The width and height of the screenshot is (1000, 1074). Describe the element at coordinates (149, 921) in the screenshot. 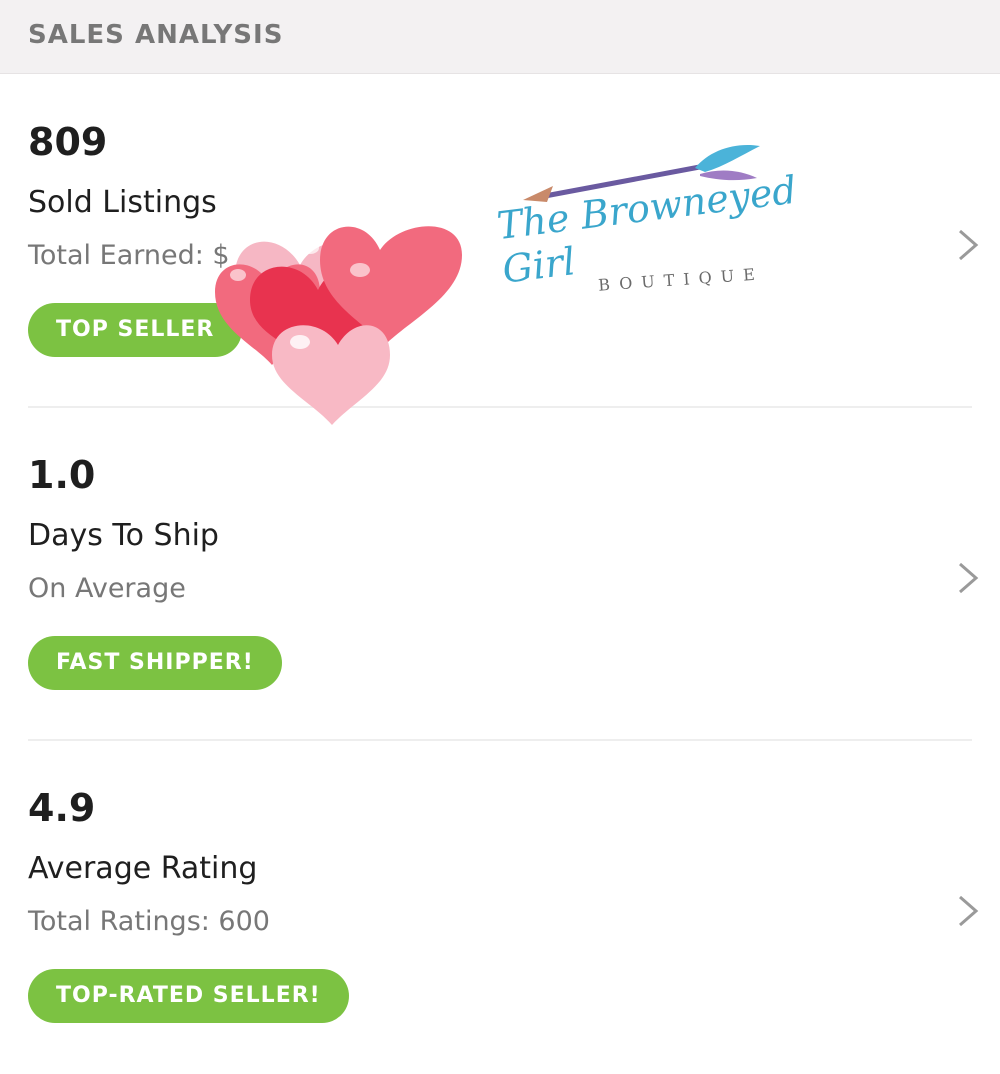

I see `metric-subtext: Total Ratings: 600` at that location.